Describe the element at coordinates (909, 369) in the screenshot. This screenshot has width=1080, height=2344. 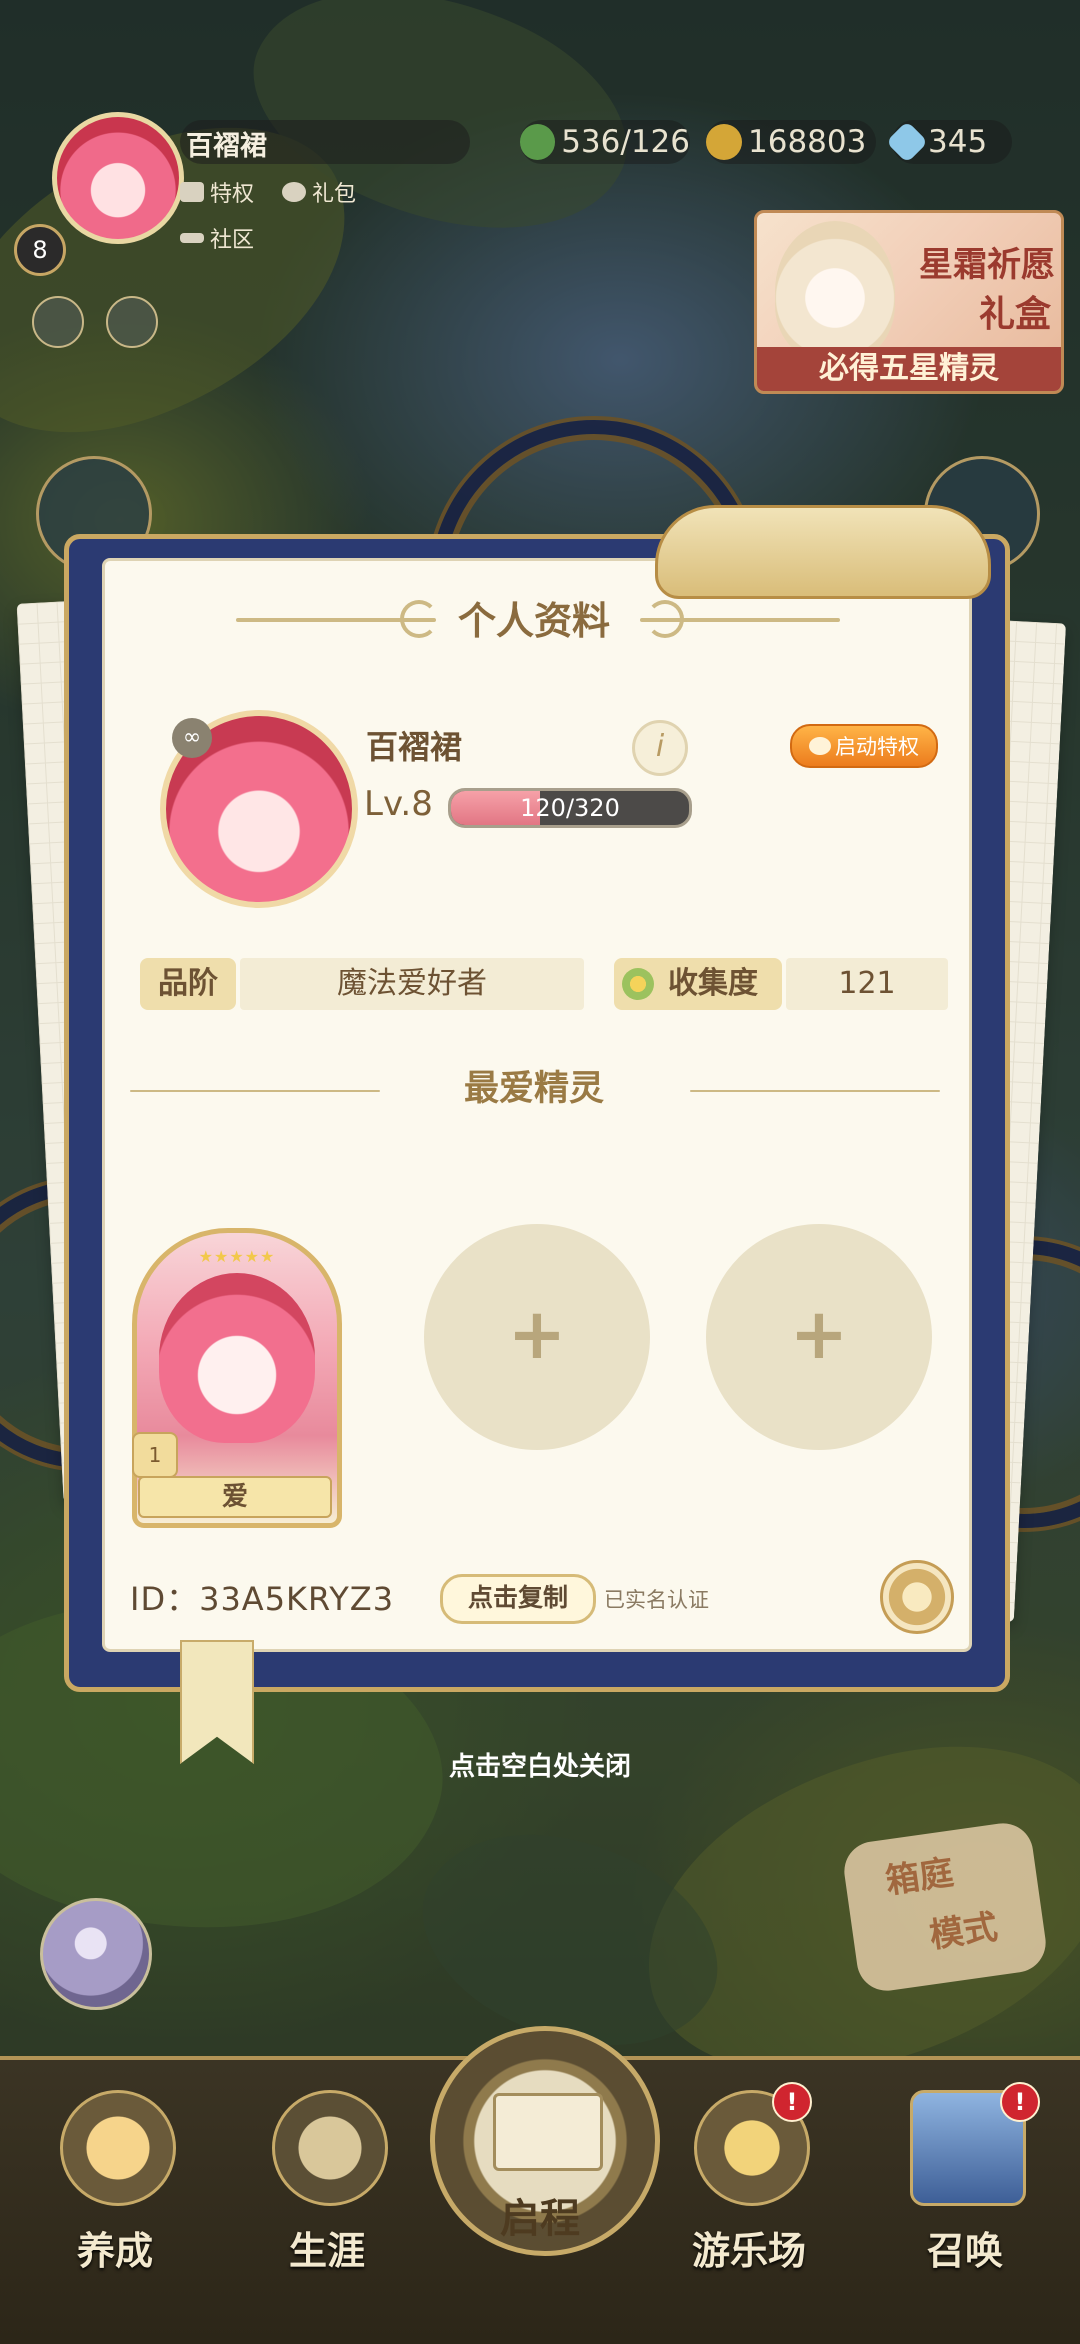
I see `promo-tagline: 必得五星精灵` at that location.